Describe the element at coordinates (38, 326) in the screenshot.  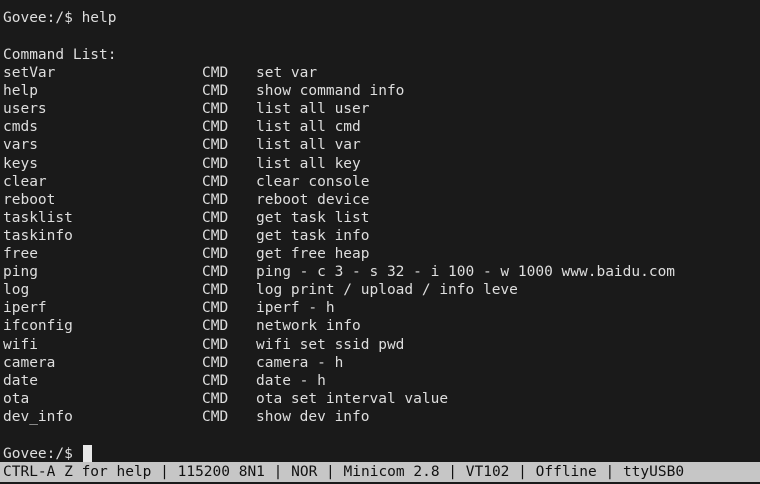
I see `command-name: ifconfig` at that location.